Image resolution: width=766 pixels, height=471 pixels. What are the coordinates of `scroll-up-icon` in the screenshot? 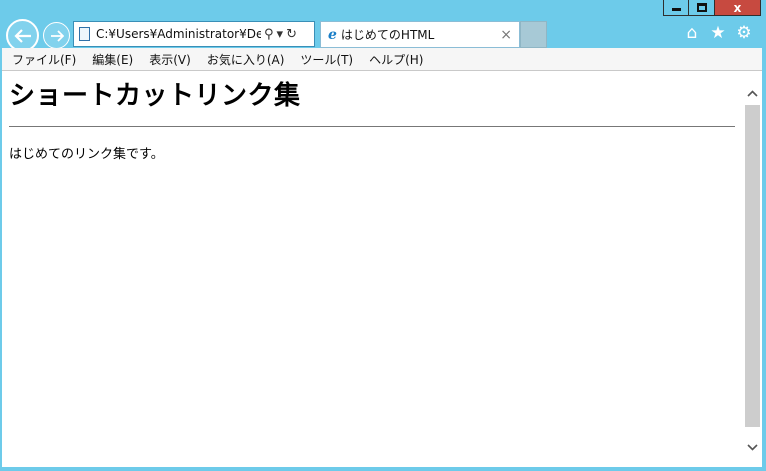 It's located at (752, 93).